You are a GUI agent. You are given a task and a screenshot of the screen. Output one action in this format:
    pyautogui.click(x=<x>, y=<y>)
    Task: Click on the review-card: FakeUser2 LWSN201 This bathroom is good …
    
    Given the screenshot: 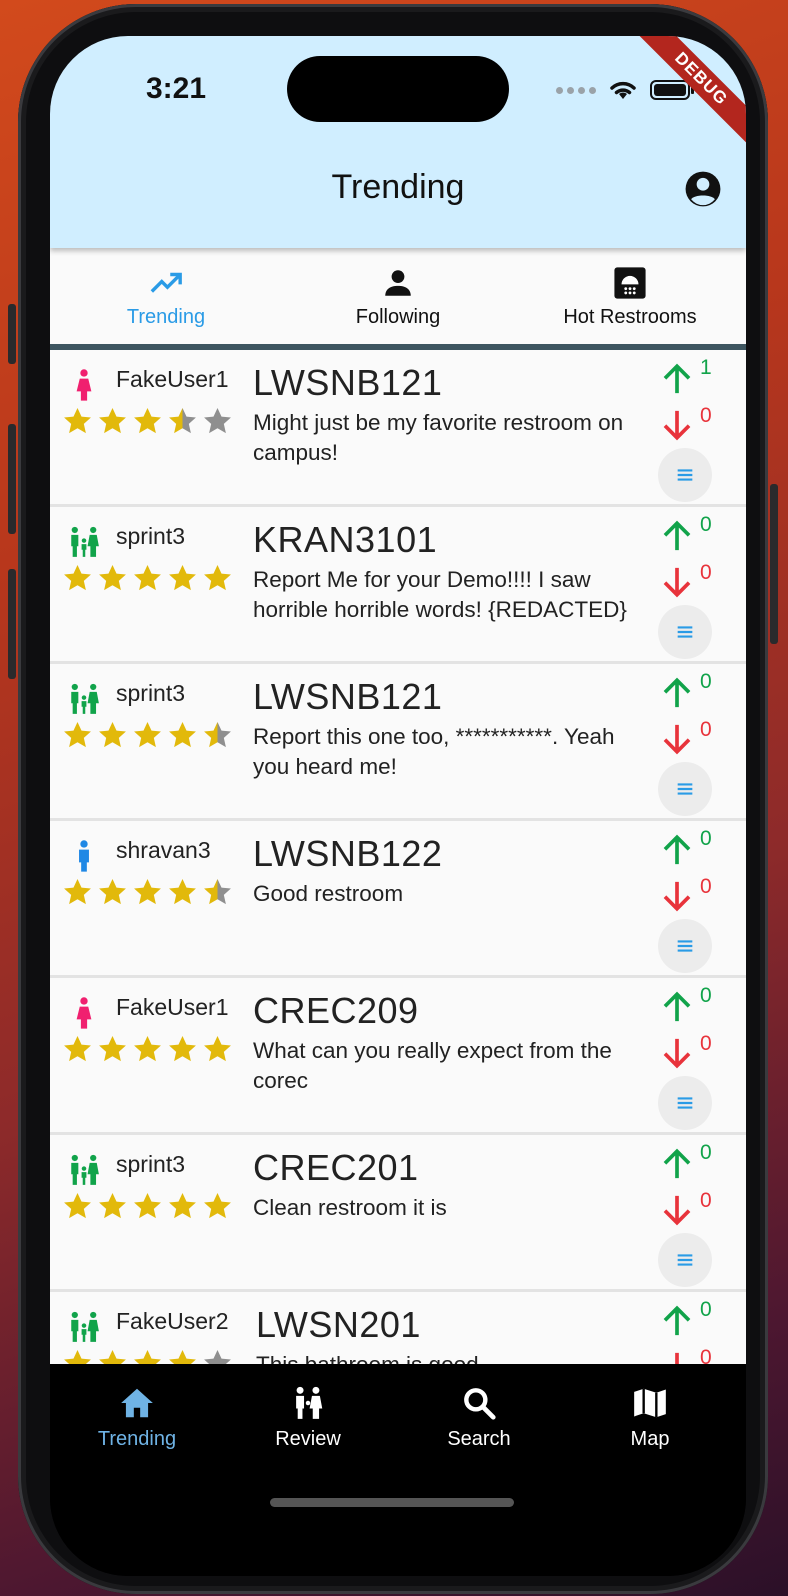 What is the action you would take?
    pyautogui.click(x=398, y=1328)
    